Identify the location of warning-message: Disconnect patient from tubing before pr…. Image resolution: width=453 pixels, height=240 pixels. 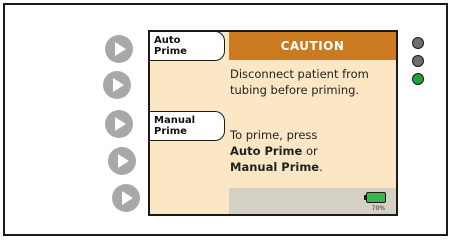
(310, 82).